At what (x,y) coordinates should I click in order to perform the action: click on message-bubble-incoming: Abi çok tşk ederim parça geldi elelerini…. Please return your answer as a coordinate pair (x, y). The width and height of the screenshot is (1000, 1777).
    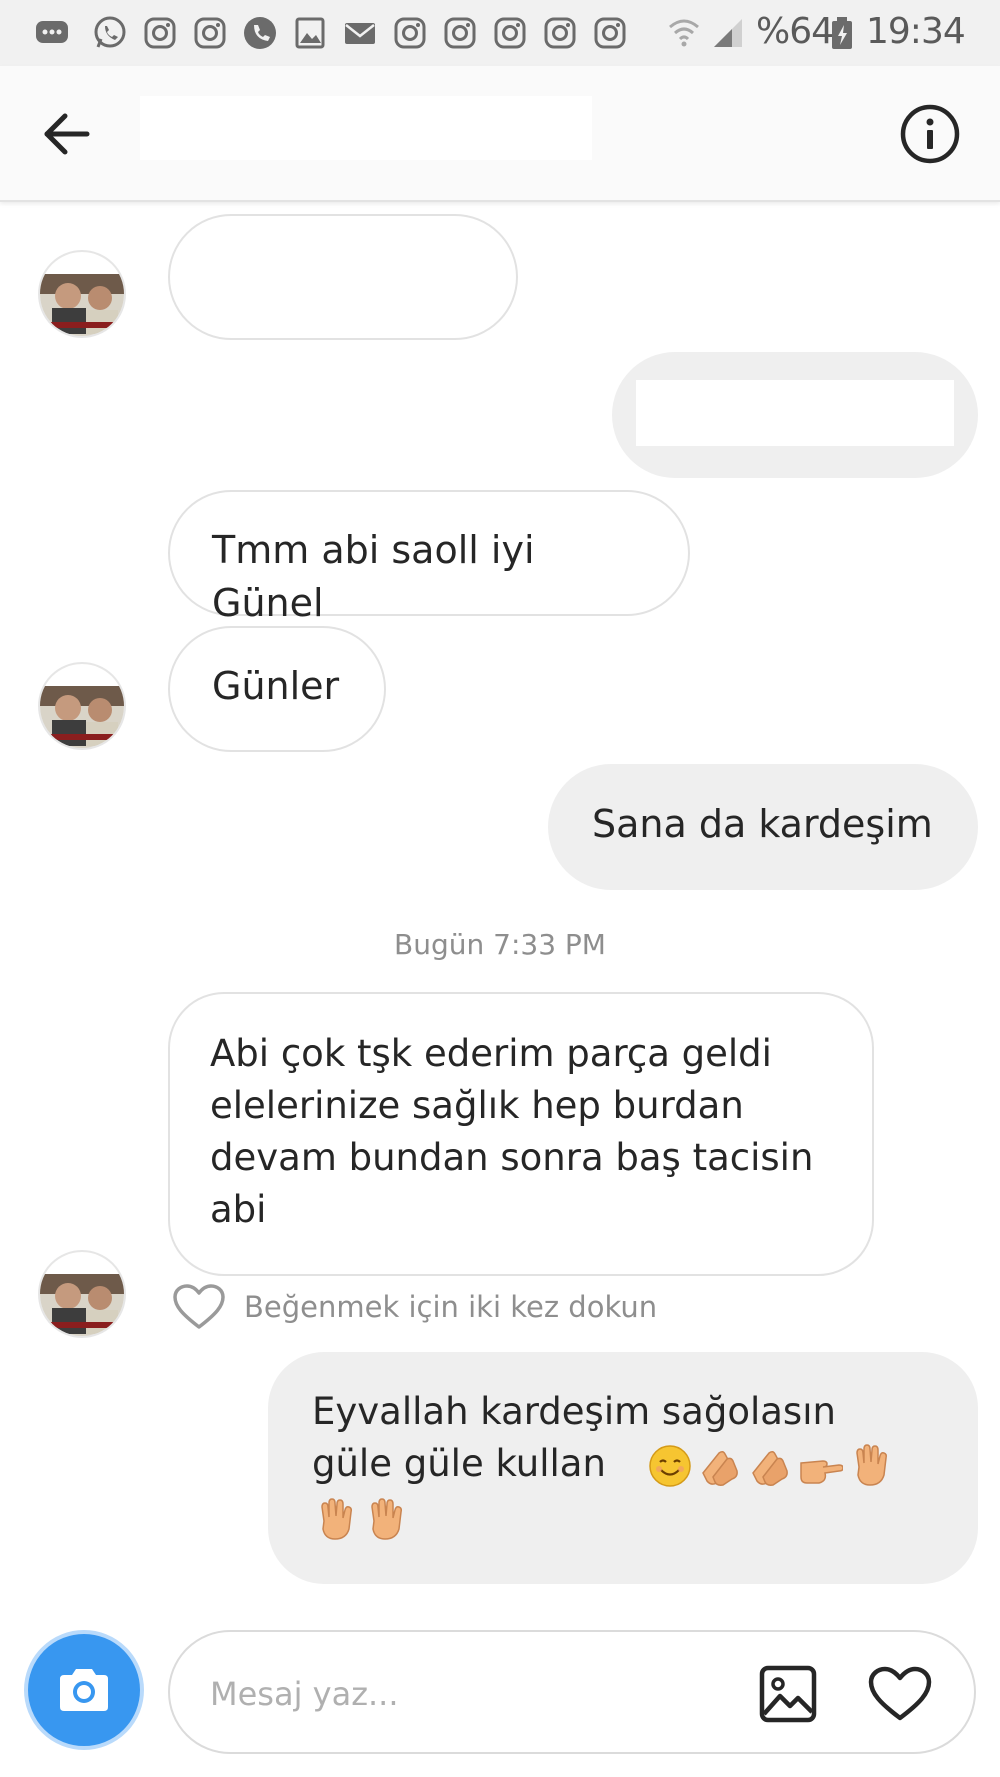
    Looking at the image, I should click on (521, 1134).